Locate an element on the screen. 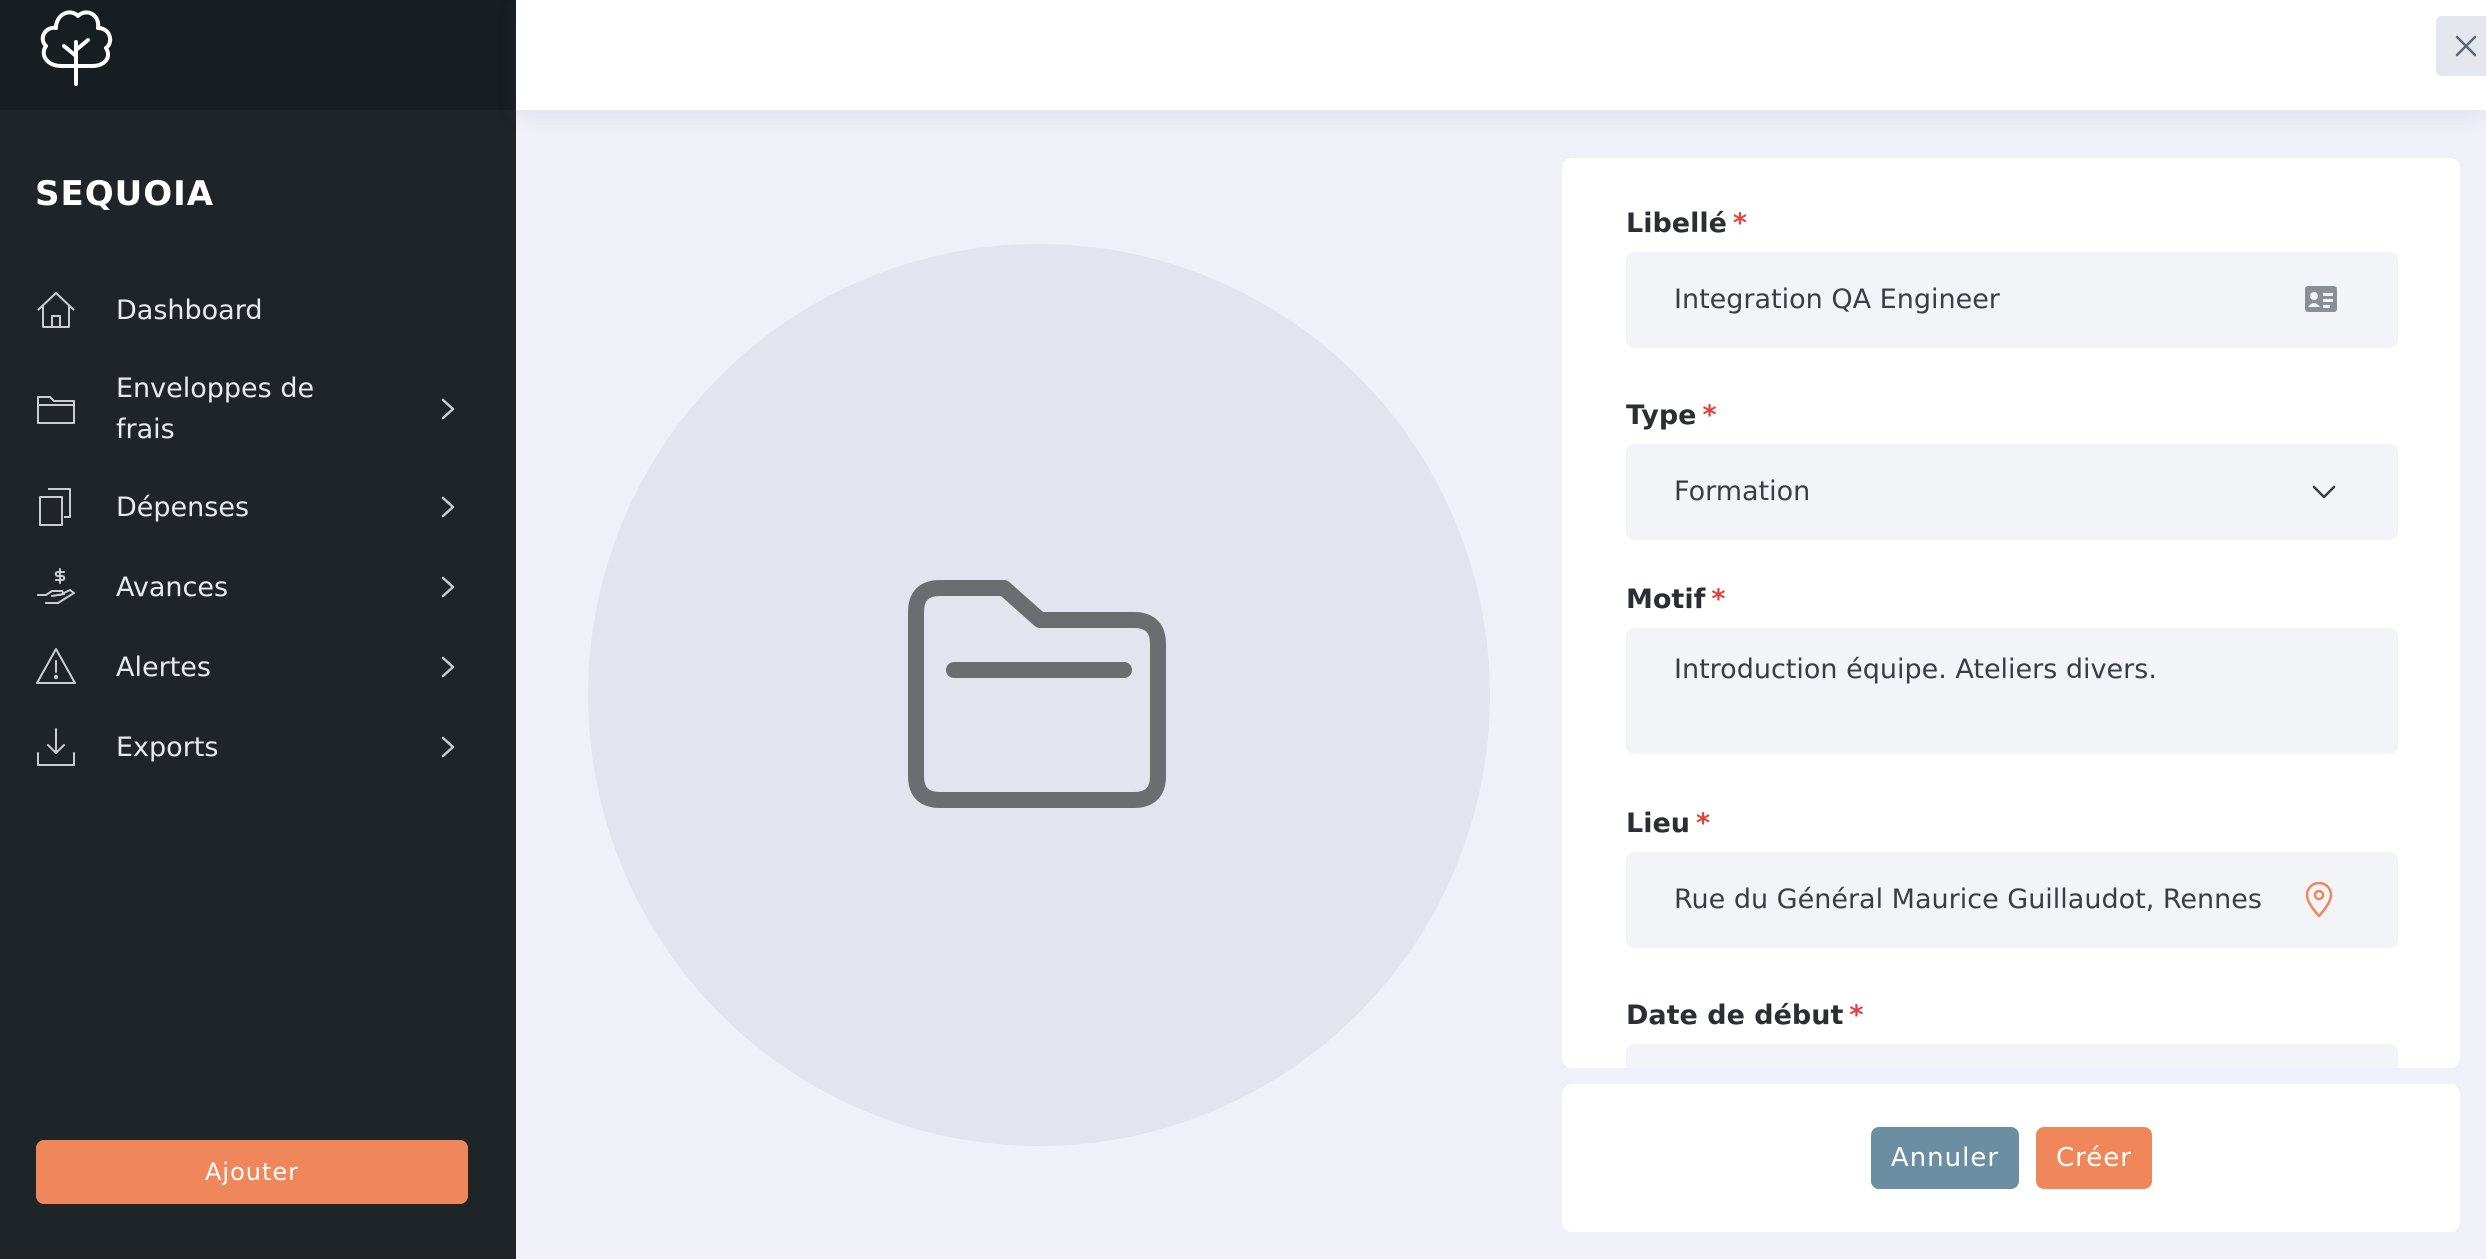 The width and height of the screenshot is (2486, 1259). sidebar-item-enveloppes: Enveloppes de frais is located at coordinates (258, 409).